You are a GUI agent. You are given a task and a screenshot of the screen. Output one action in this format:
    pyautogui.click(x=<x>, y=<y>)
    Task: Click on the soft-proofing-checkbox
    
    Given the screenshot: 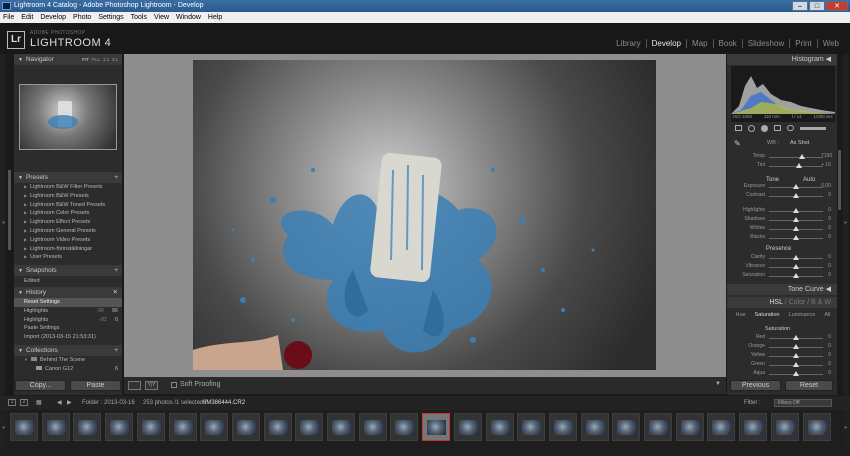 What is the action you would take?
    pyautogui.click(x=174, y=385)
    